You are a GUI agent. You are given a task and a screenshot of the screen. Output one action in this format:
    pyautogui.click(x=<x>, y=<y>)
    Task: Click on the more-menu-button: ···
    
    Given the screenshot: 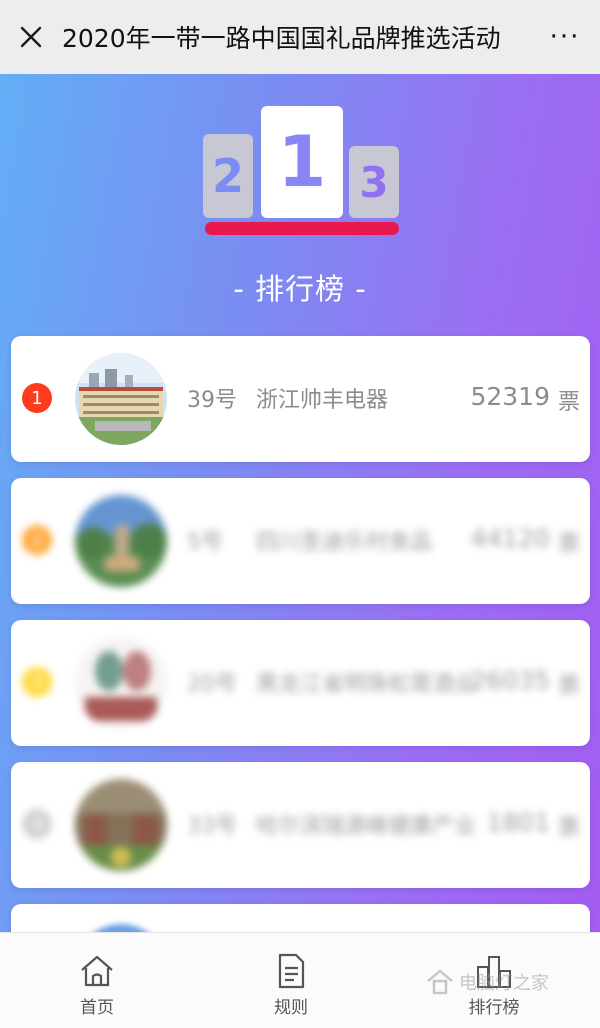 What is the action you would take?
    pyautogui.click(x=565, y=37)
    